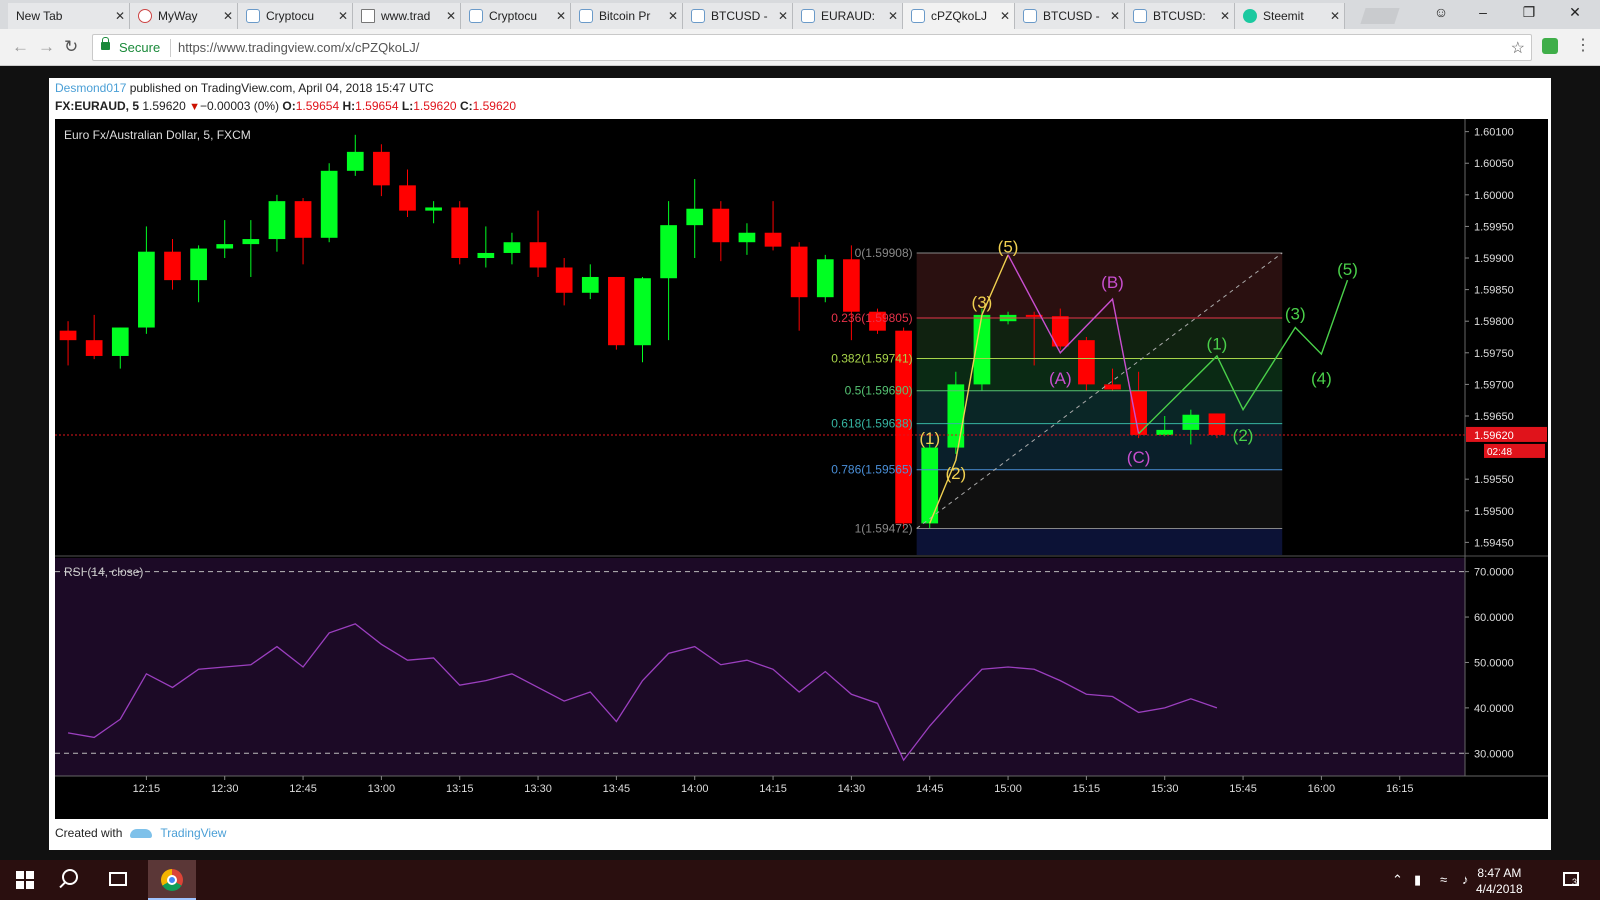  What do you see at coordinates (1380, 16) in the screenshot?
I see `new-tab-button` at bounding box center [1380, 16].